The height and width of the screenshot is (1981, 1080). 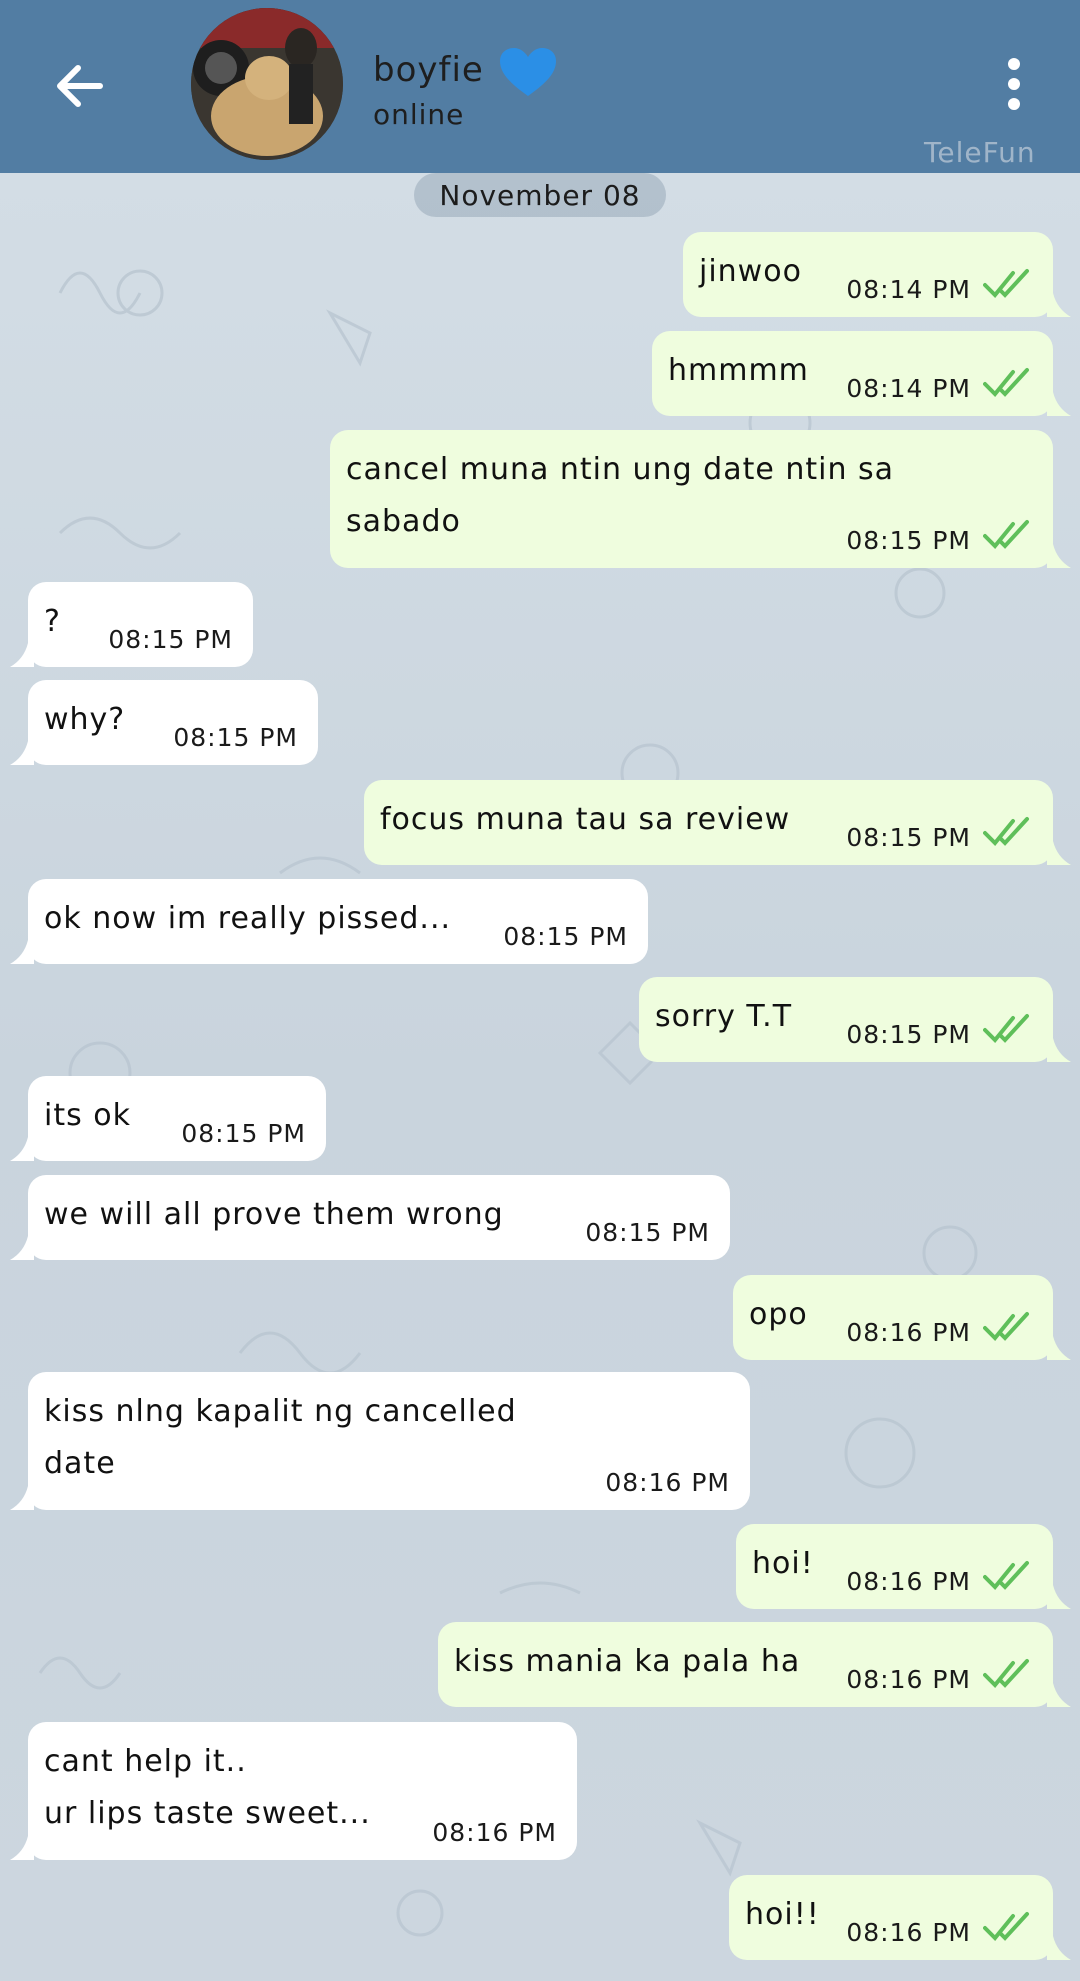 What do you see at coordinates (620, 495) in the screenshot?
I see `message-text: cancel muna ntin ung date ntin sa sabado` at bounding box center [620, 495].